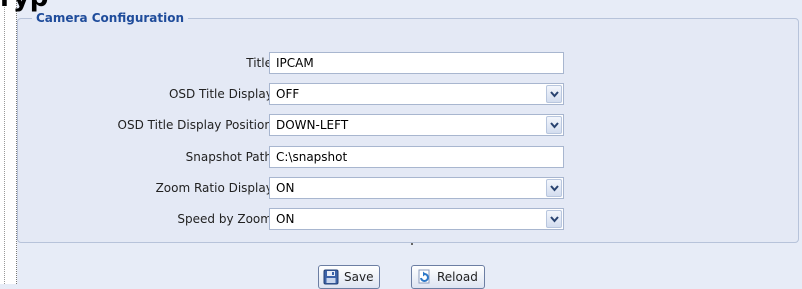 Image resolution: width=802 pixels, height=289 pixels. I want to click on speed-by-zoom-select: ON, so click(416, 219).